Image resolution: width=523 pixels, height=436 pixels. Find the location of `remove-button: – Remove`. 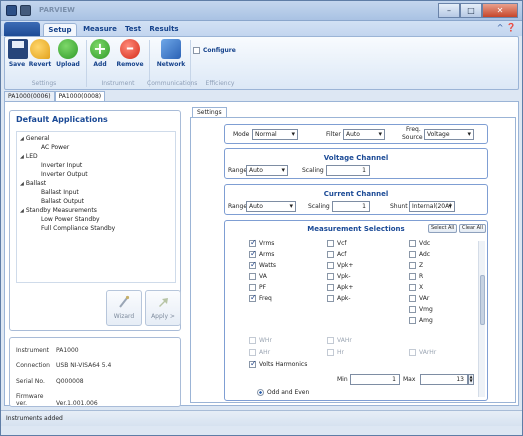

remove-button: – Remove is located at coordinates (130, 58).